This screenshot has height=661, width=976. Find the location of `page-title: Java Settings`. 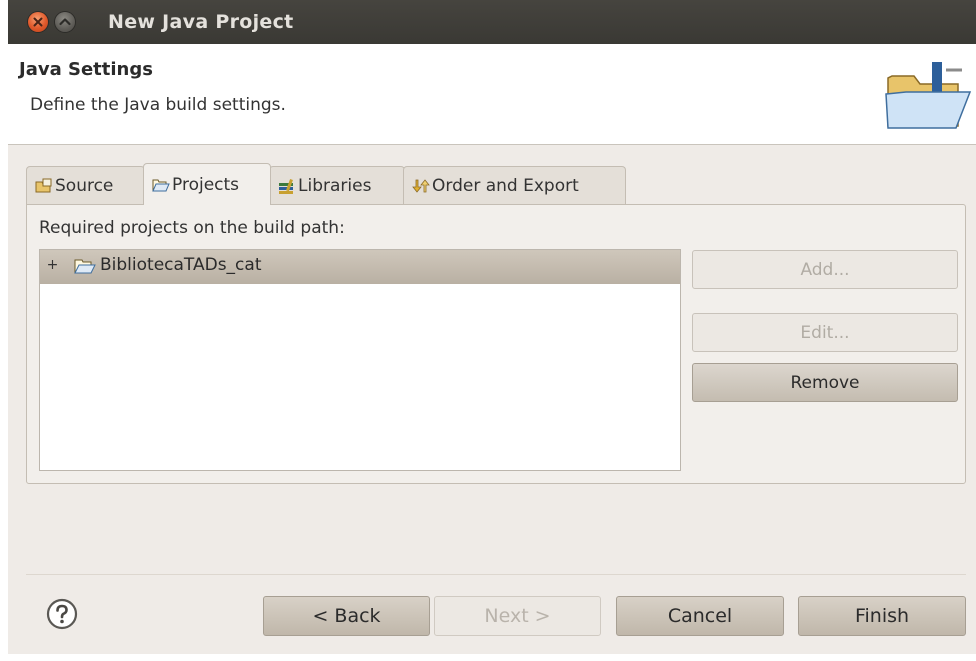

page-title: Java Settings is located at coordinates (86, 69).